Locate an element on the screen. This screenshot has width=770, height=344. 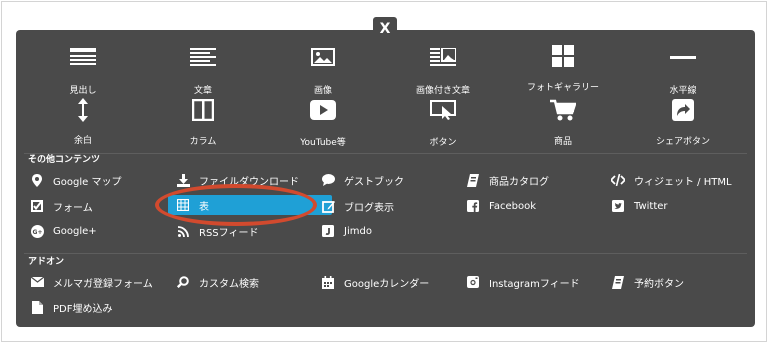
item-label: カスタム検索 is located at coordinates (229, 284).